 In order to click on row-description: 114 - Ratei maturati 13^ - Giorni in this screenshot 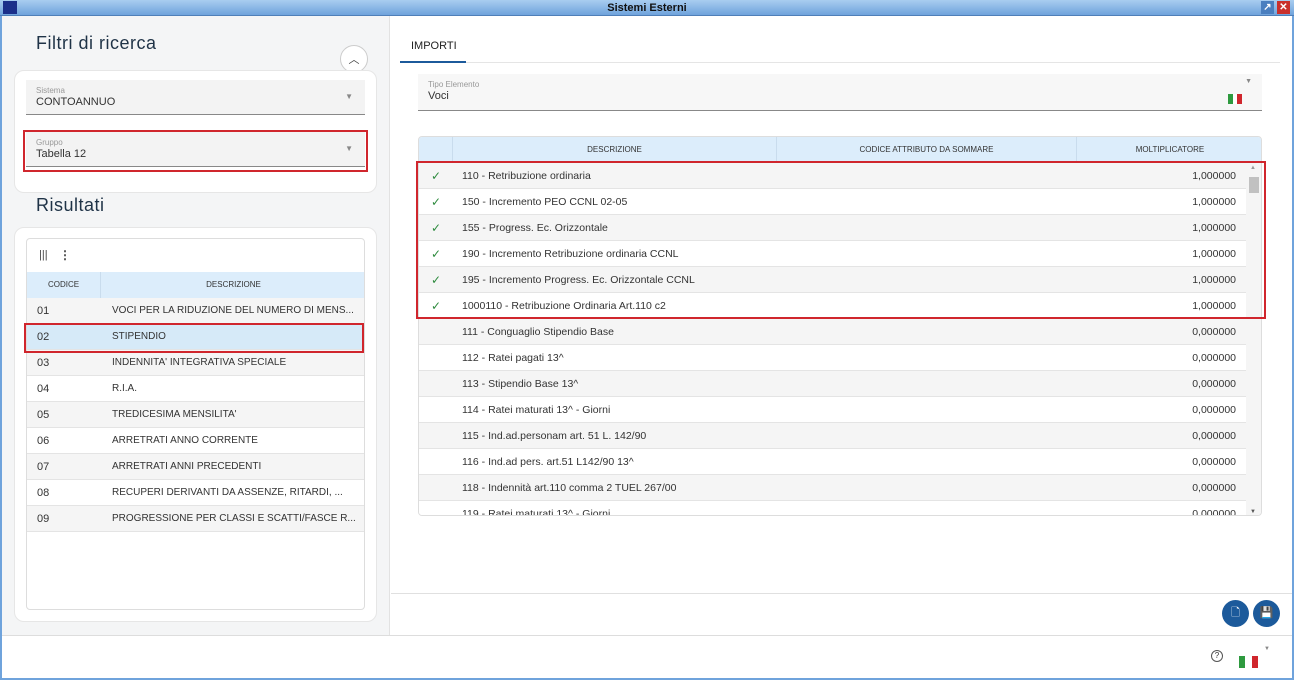, I will do `click(536, 410)`.